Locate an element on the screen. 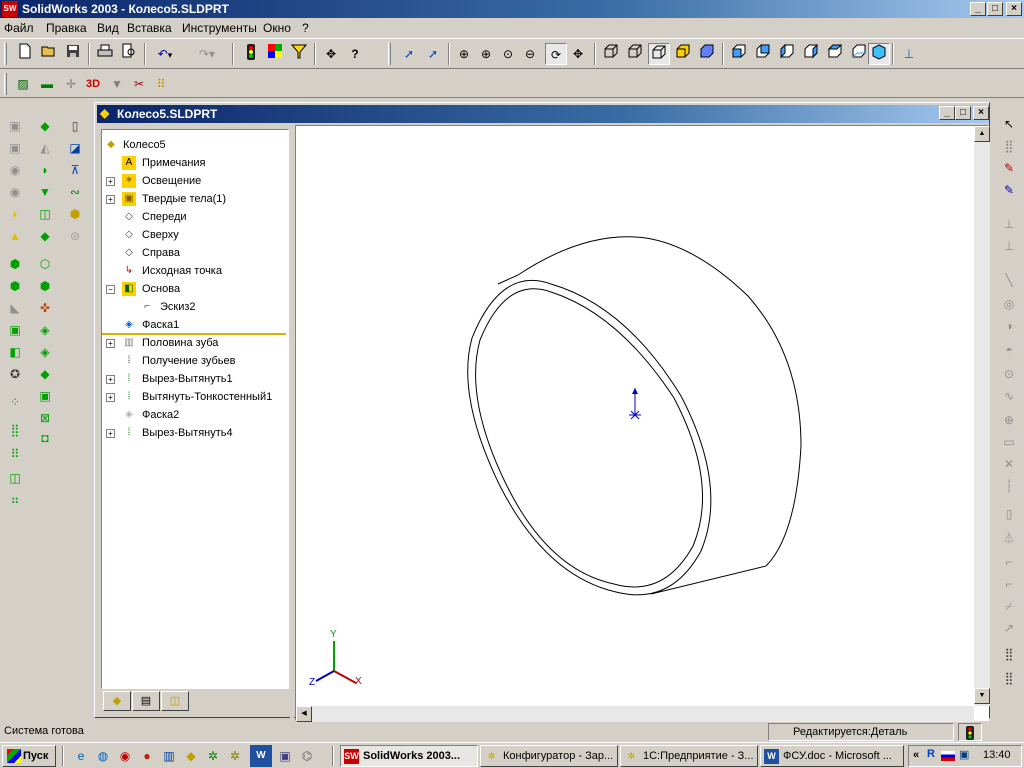 The image size is (1024, 768). options-icon is located at coordinates (275, 54).